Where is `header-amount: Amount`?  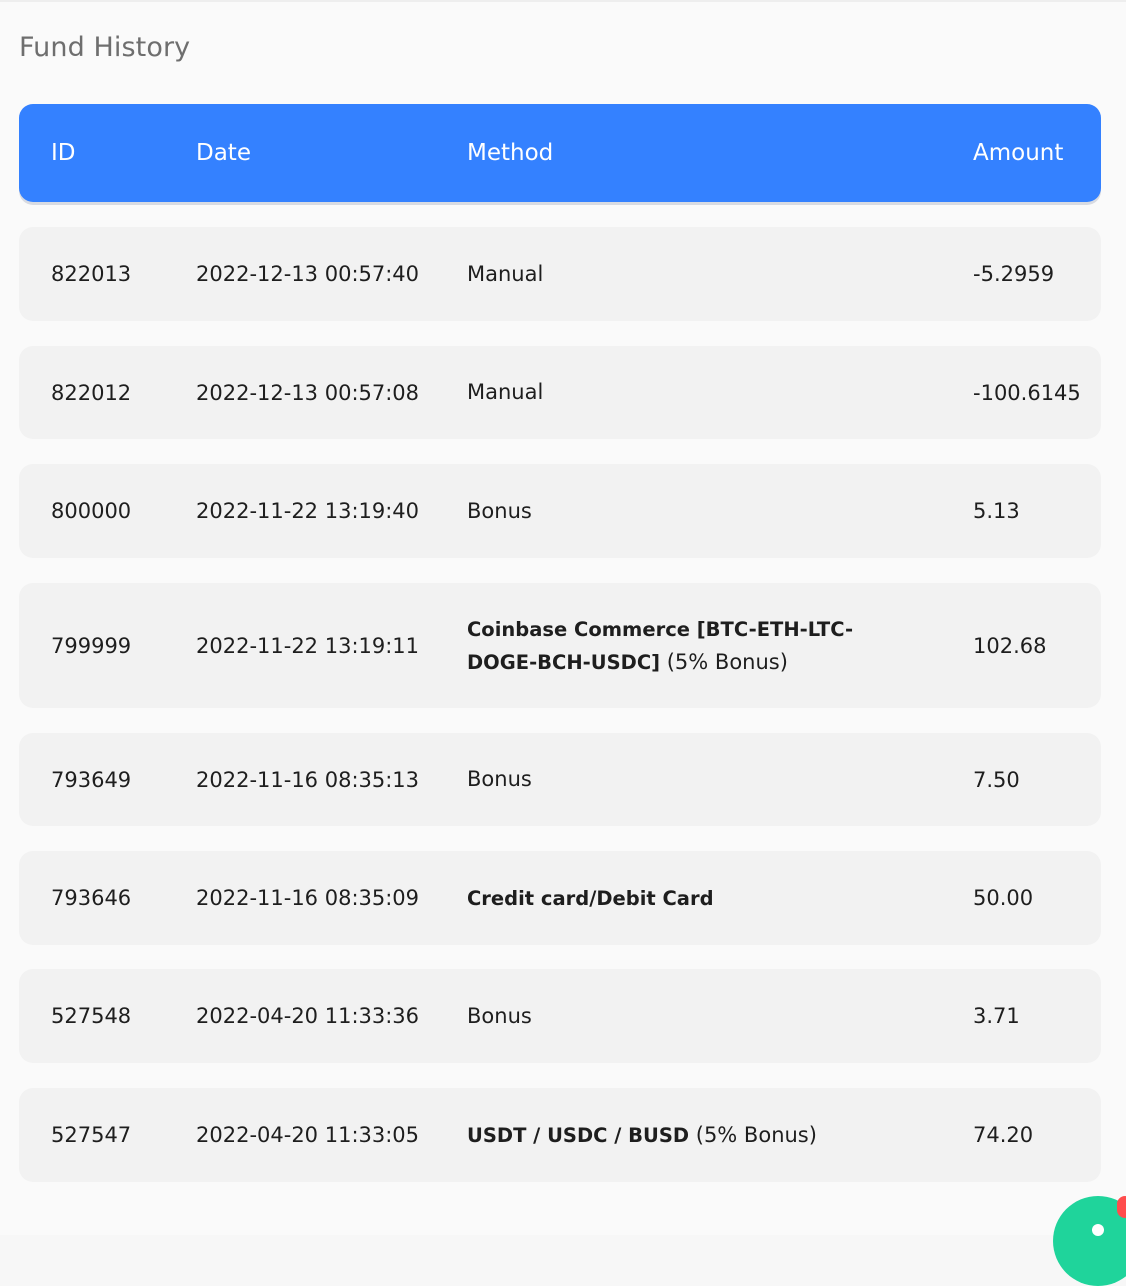
header-amount: Amount is located at coordinates (1018, 153).